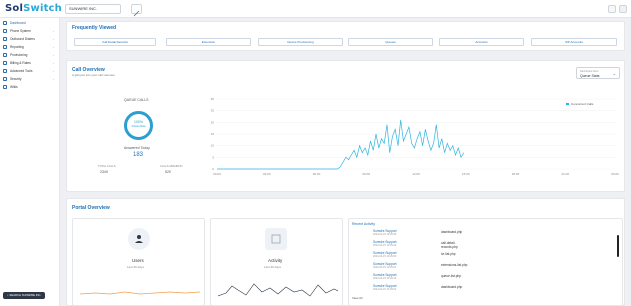 The width and height of the screenshot is (631, 306). I want to click on sidebar-item-billing: Billing & Rates ›, so click(30, 63).